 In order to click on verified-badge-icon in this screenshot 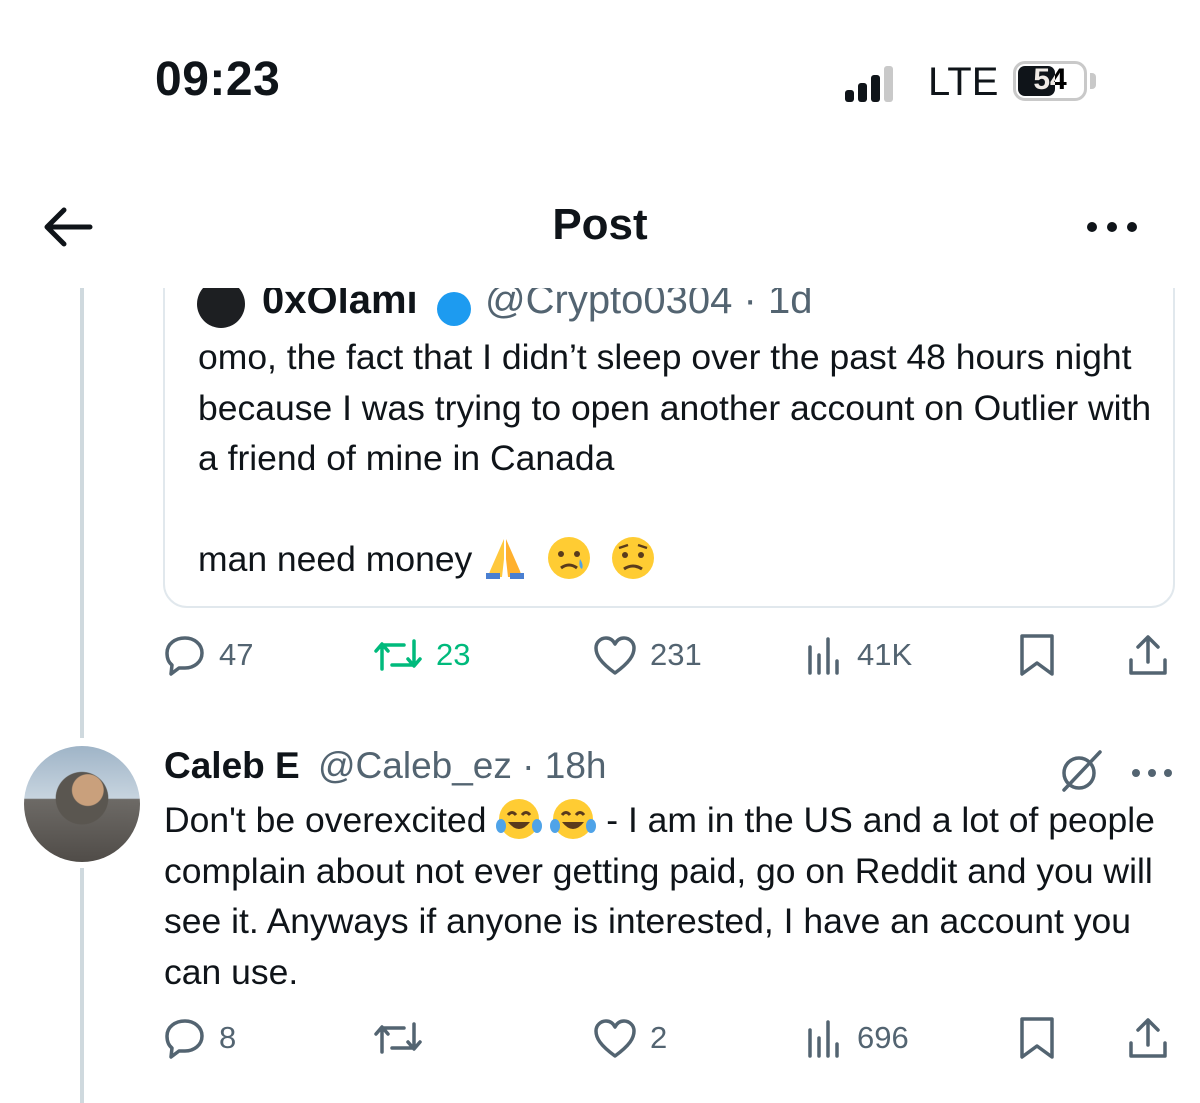, I will do `click(454, 309)`.